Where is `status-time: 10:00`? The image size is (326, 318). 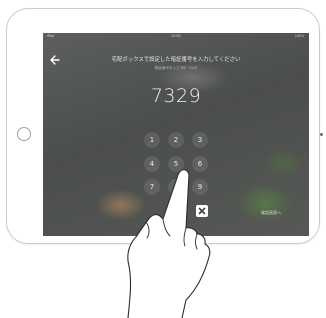
status-time: 10:00 is located at coordinates (176, 36).